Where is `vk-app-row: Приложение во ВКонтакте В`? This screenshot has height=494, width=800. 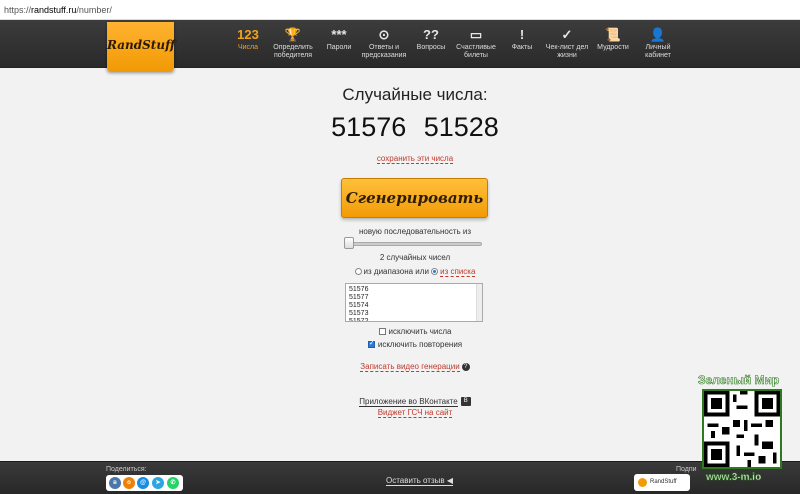
vk-app-row: Приложение во ВКонтакте В is located at coordinates (400, 402).